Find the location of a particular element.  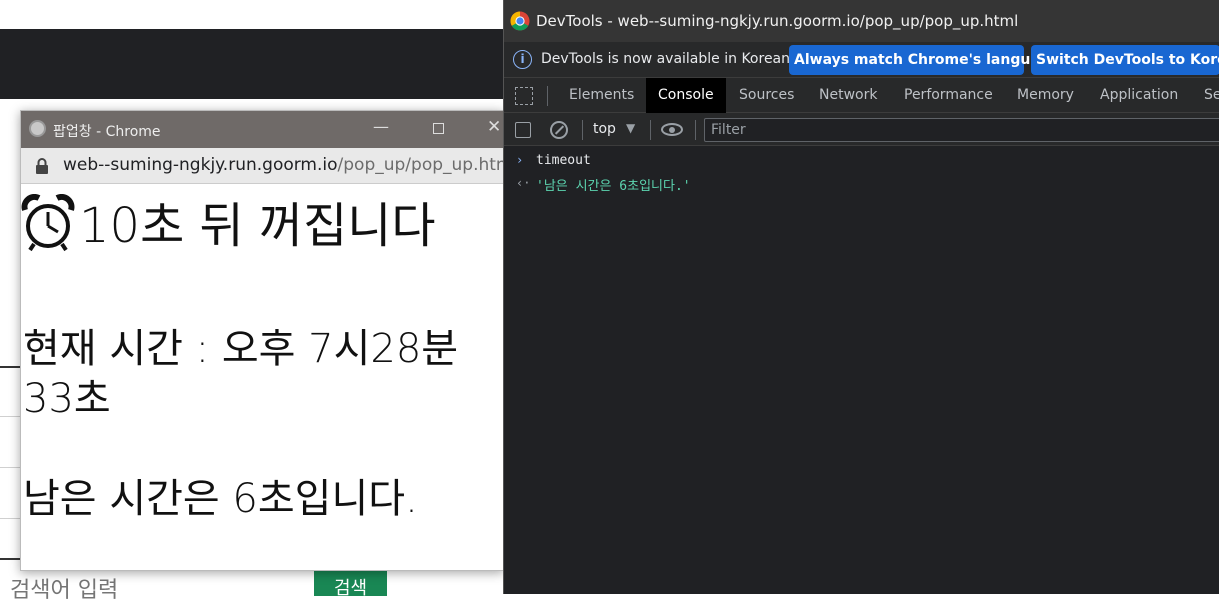

infobar-message: DevTools is now available in Korean! is located at coordinates (668, 59).